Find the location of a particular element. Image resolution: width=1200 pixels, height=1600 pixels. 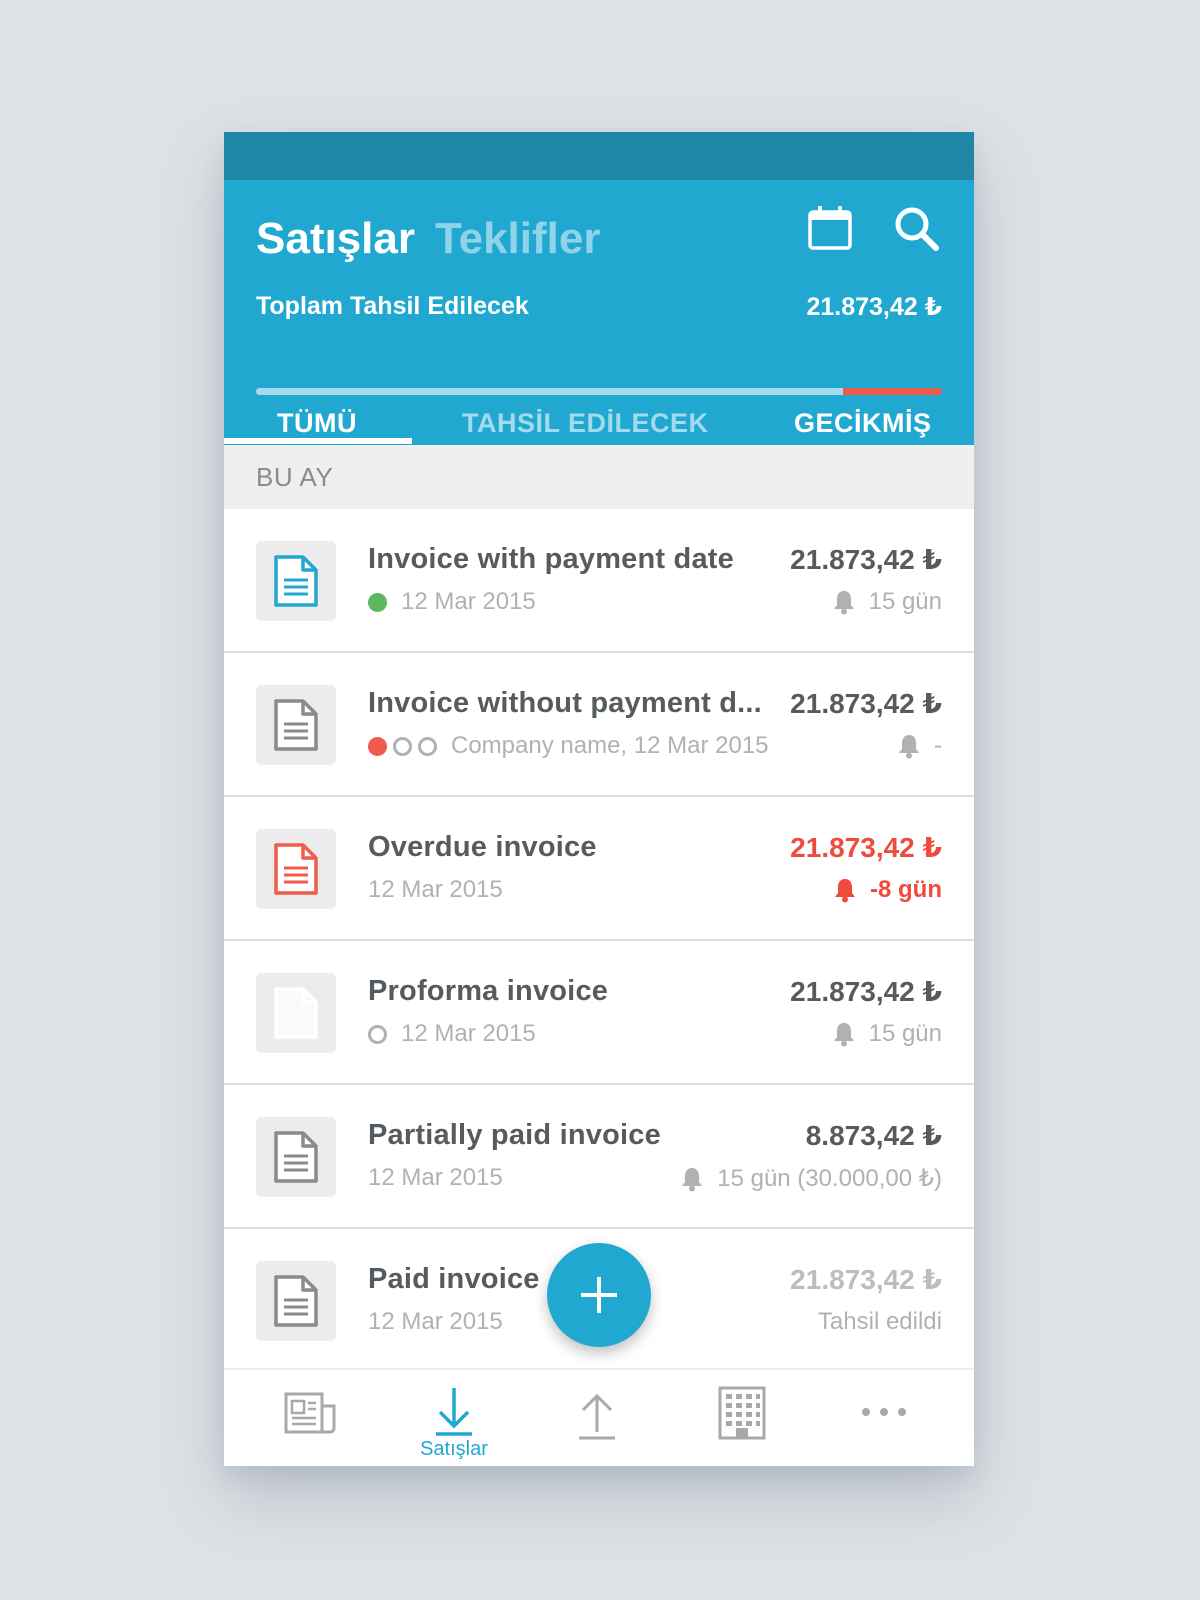

nav-item-more is located at coordinates (884, 1418).